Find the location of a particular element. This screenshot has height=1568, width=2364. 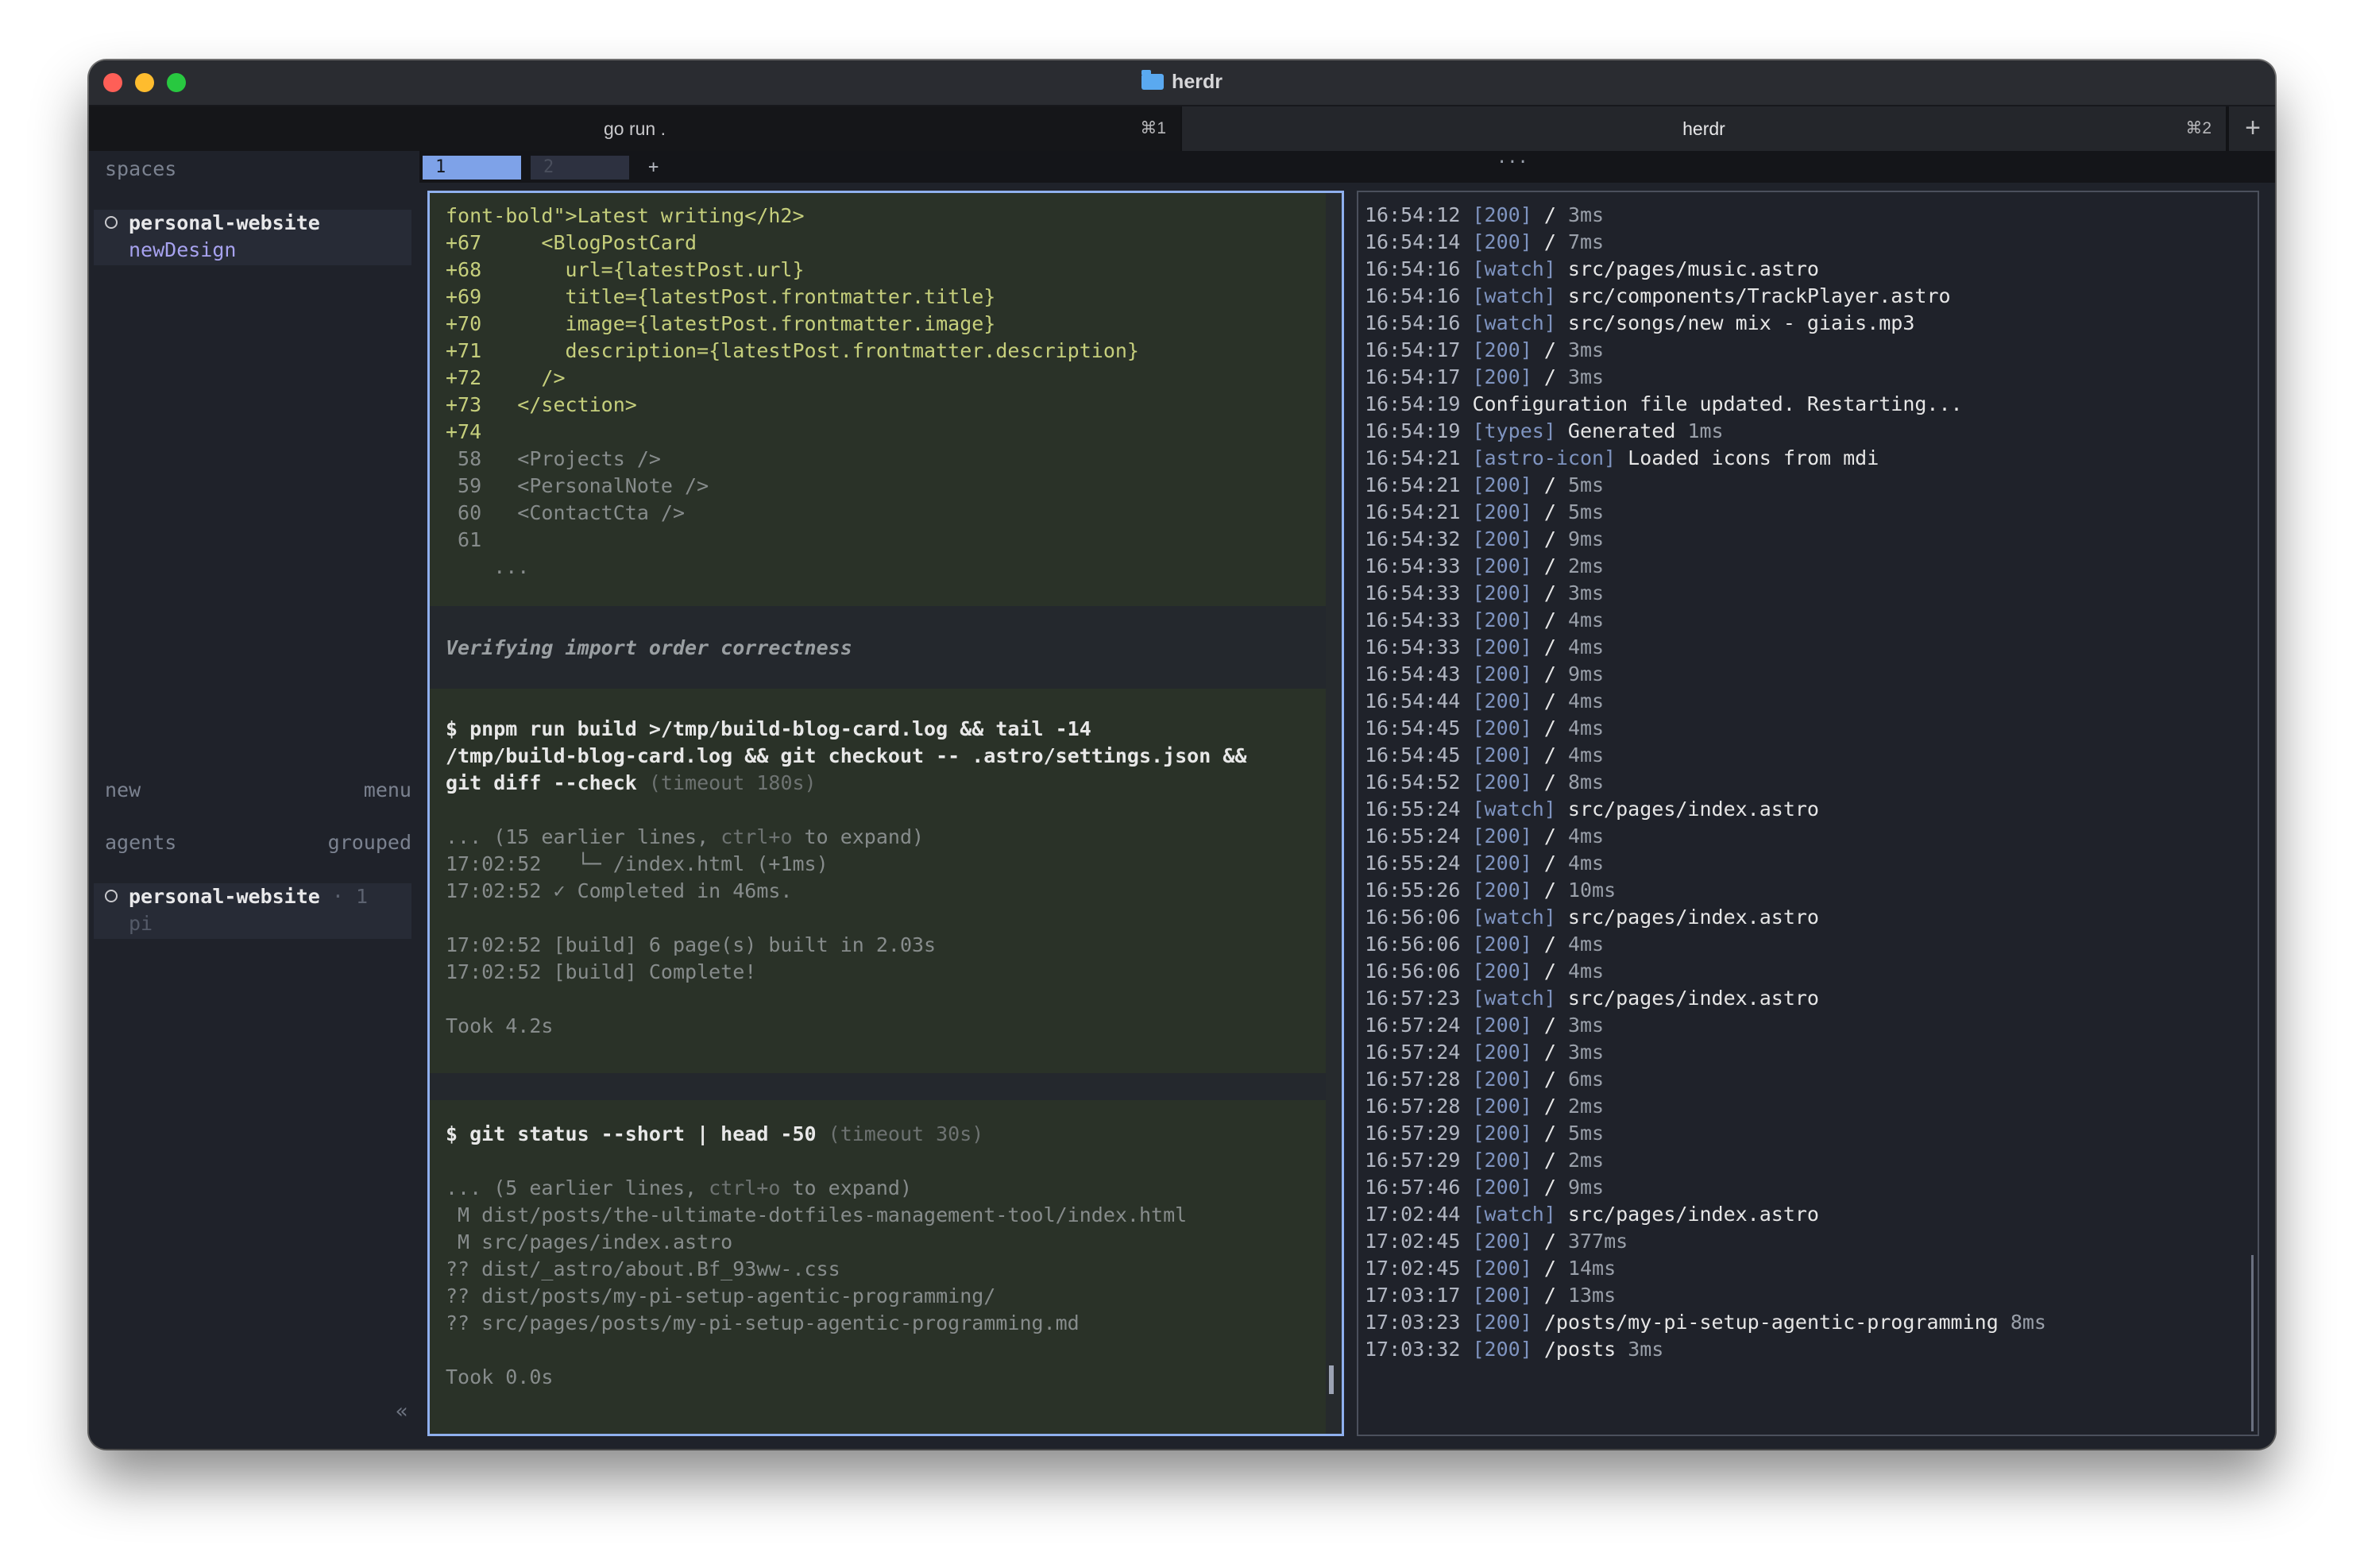

log-line: 16:56:06 [200] / 4ms is located at coordinates (1484, 971).